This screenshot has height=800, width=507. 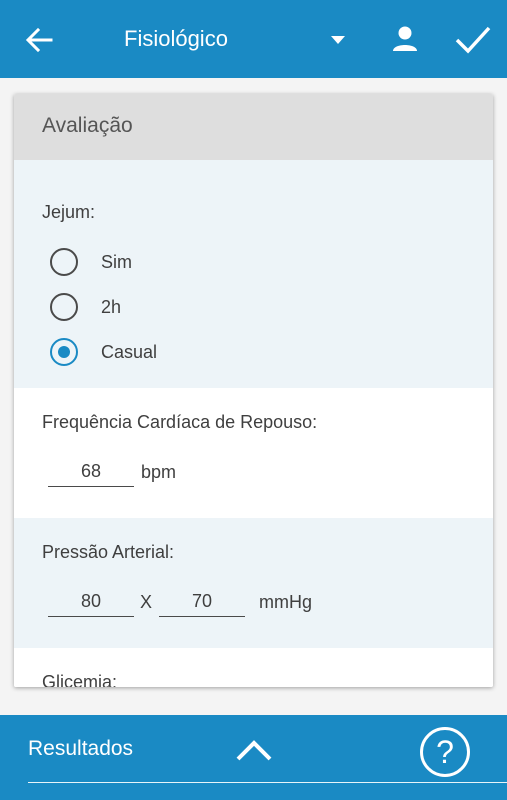 What do you see at coordinates (91, 601) in the screenshot?
I see `systolic-input` at bounding box center [91, 601].